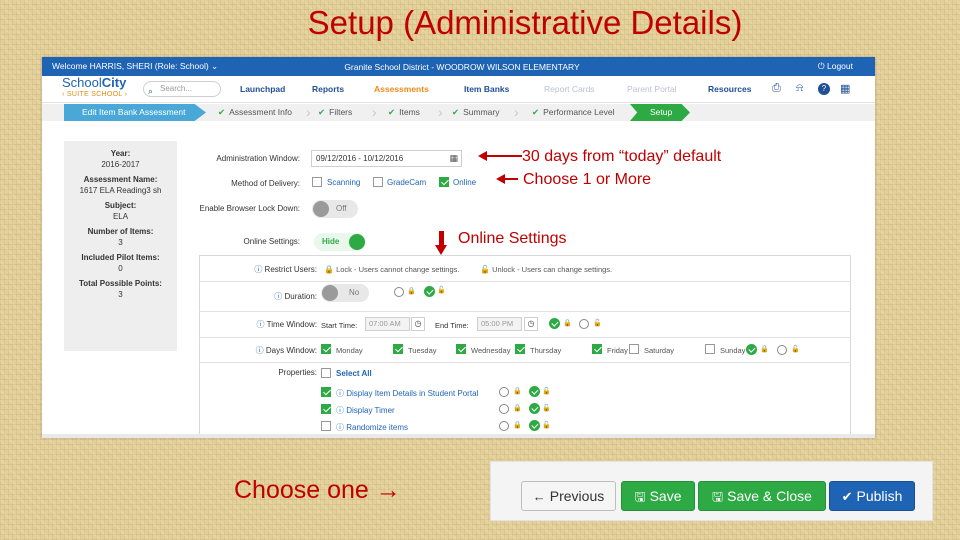 This screenshot has height=540, width=960. I want to click on day-checkbox-friday, so click(597, 349).